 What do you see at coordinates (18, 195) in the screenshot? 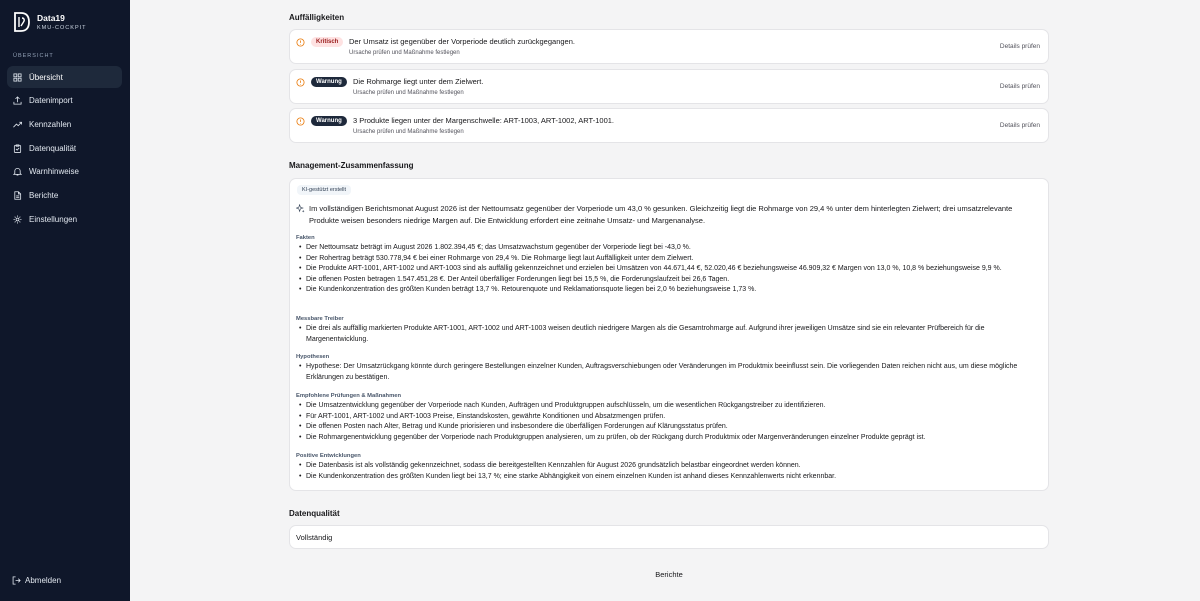
I see `document-icon` at bounding box center [18, 195].